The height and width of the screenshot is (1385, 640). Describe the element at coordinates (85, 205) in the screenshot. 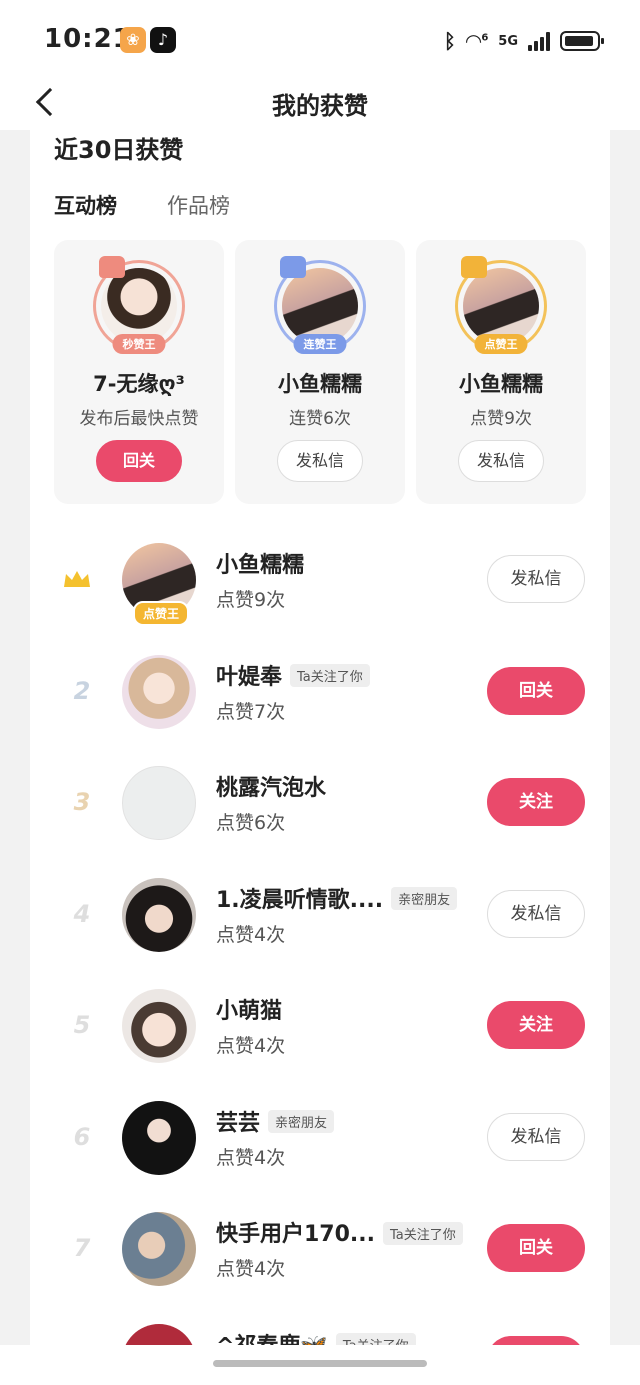

I see `tab-interaction: 互动榜` at that location.